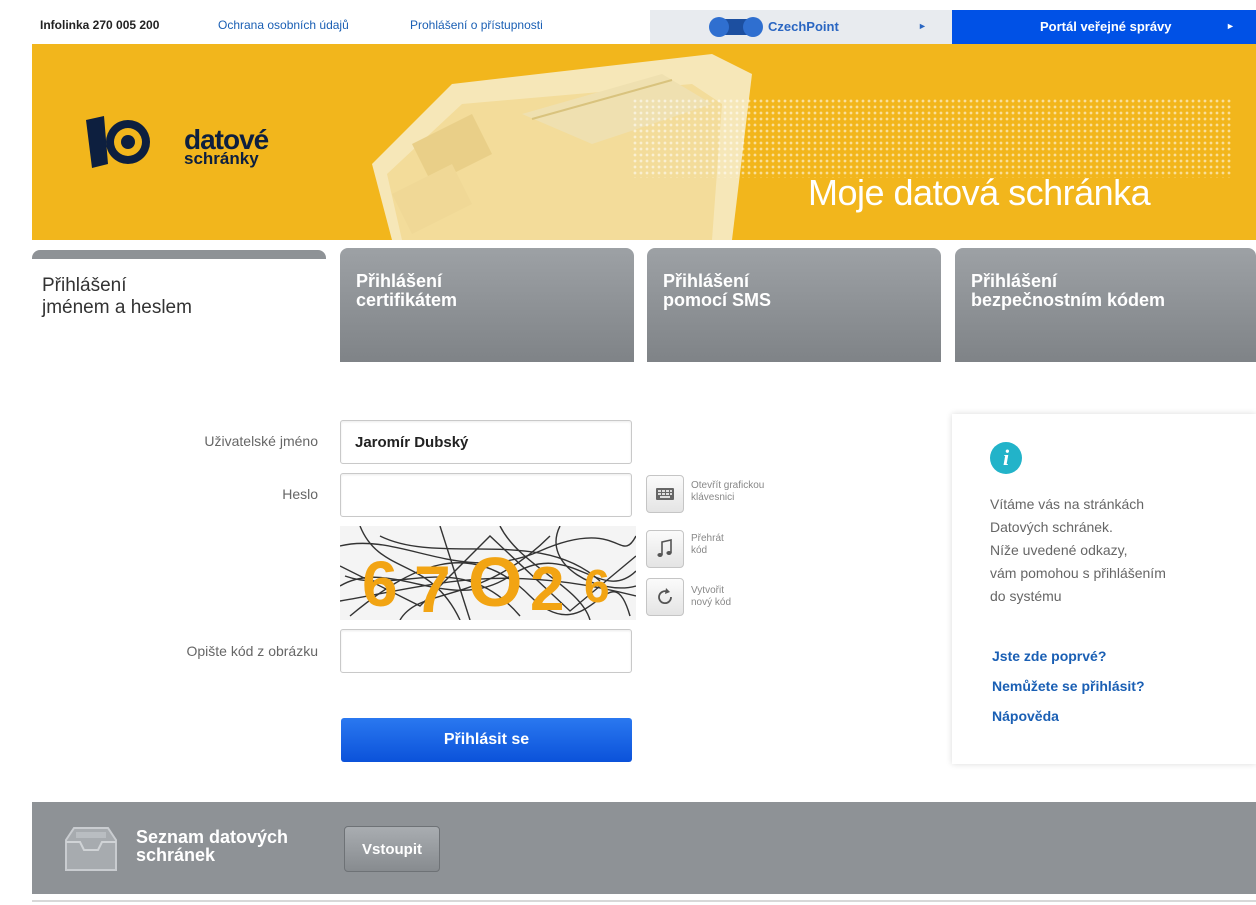 This screenshot has width=1256, height=905. Describe the element at coordinates (212, 846) in the screenshot. I see `mailbox-list-title: Seznam datových schránek` at that location.